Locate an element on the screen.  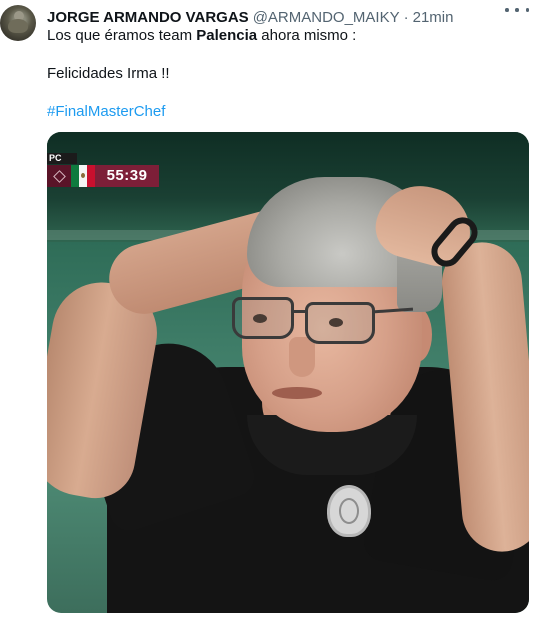
flag-red is located at coordinates (91, 176).